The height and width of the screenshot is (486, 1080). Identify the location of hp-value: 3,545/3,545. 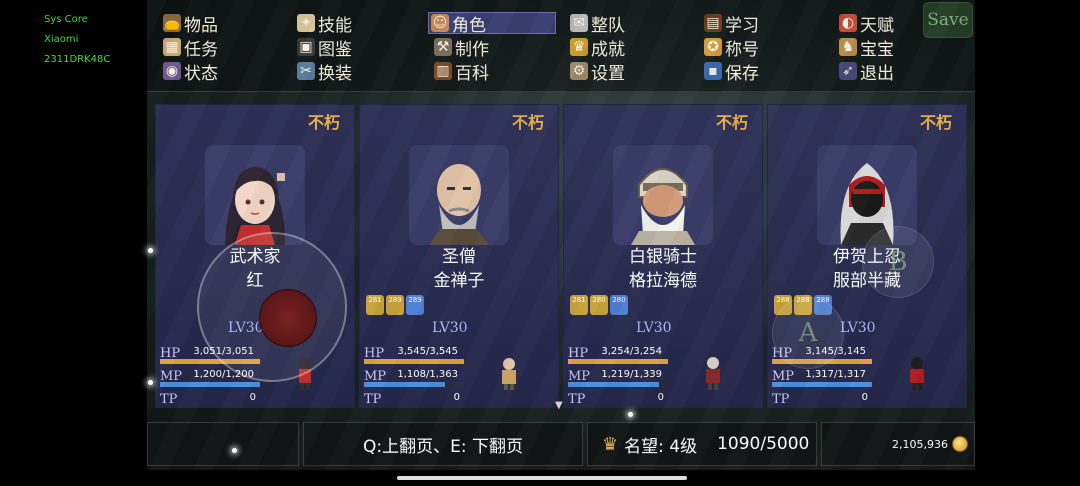
(427, 351).